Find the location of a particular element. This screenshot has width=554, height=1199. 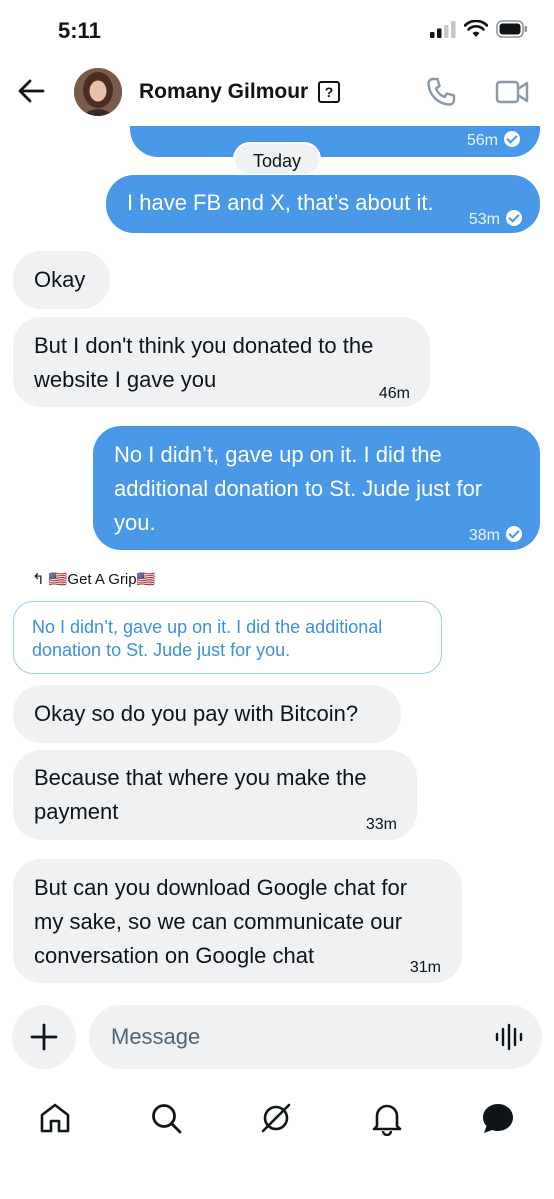

message-composer is located at coordinates (315, 1037).